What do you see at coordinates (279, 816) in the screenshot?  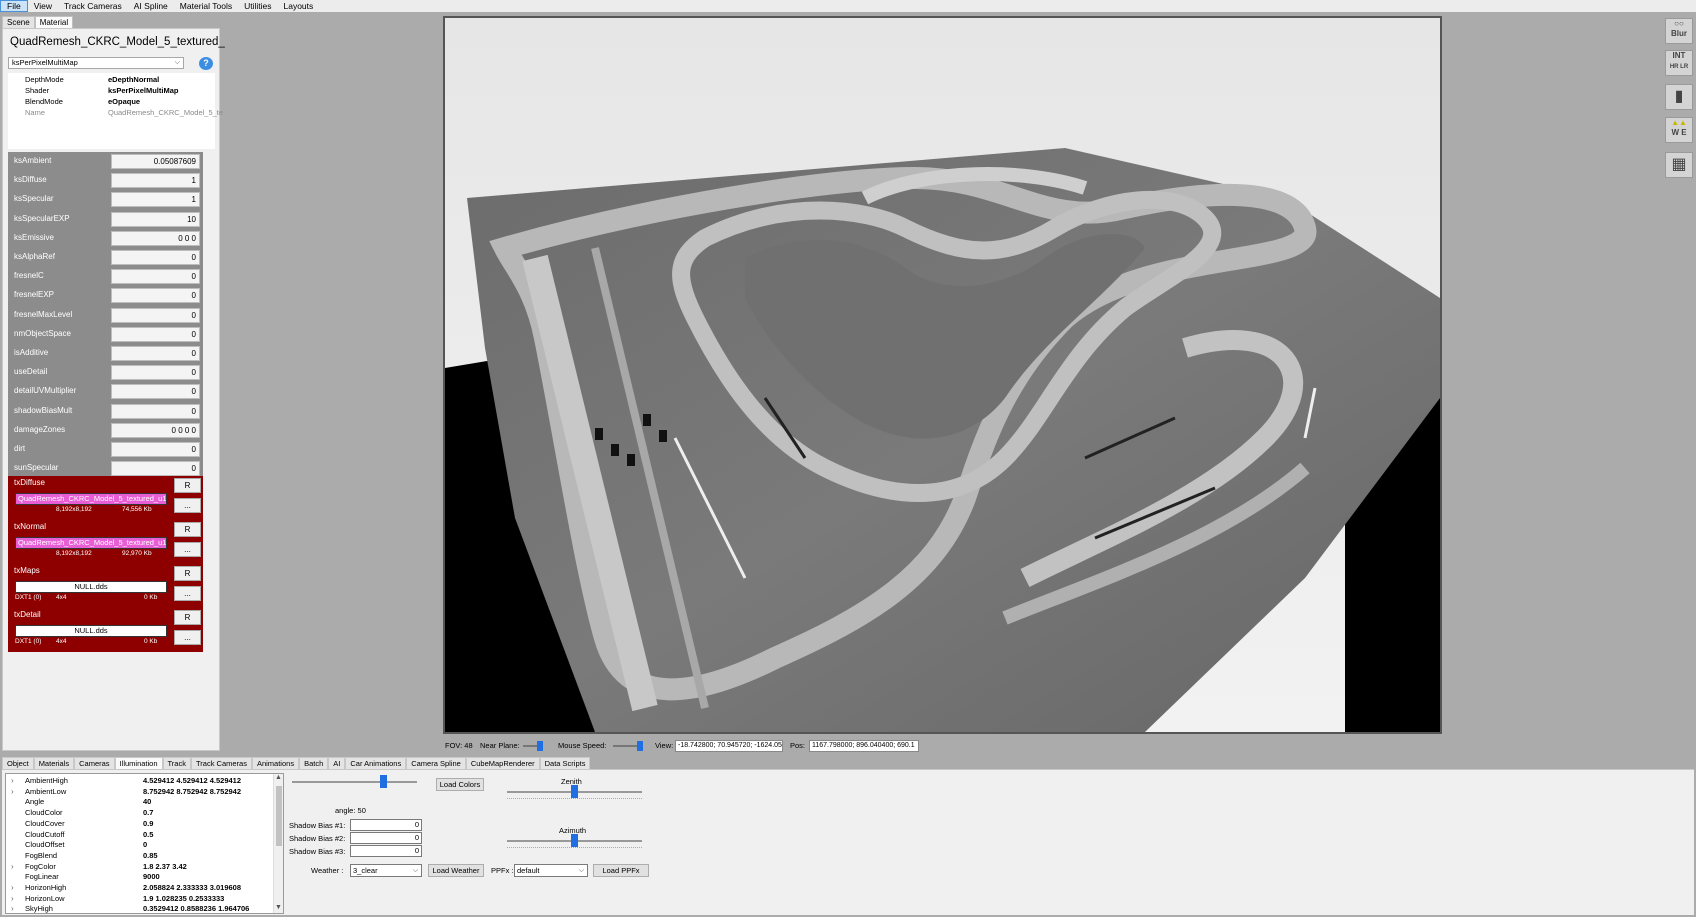 I see `scroll-thumb` at bounding box center [279, 816].